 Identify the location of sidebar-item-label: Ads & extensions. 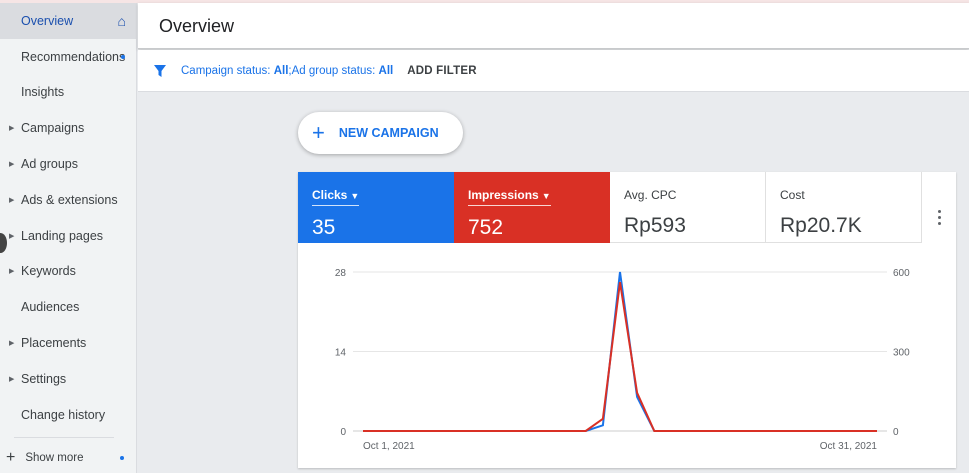
(69, 199).